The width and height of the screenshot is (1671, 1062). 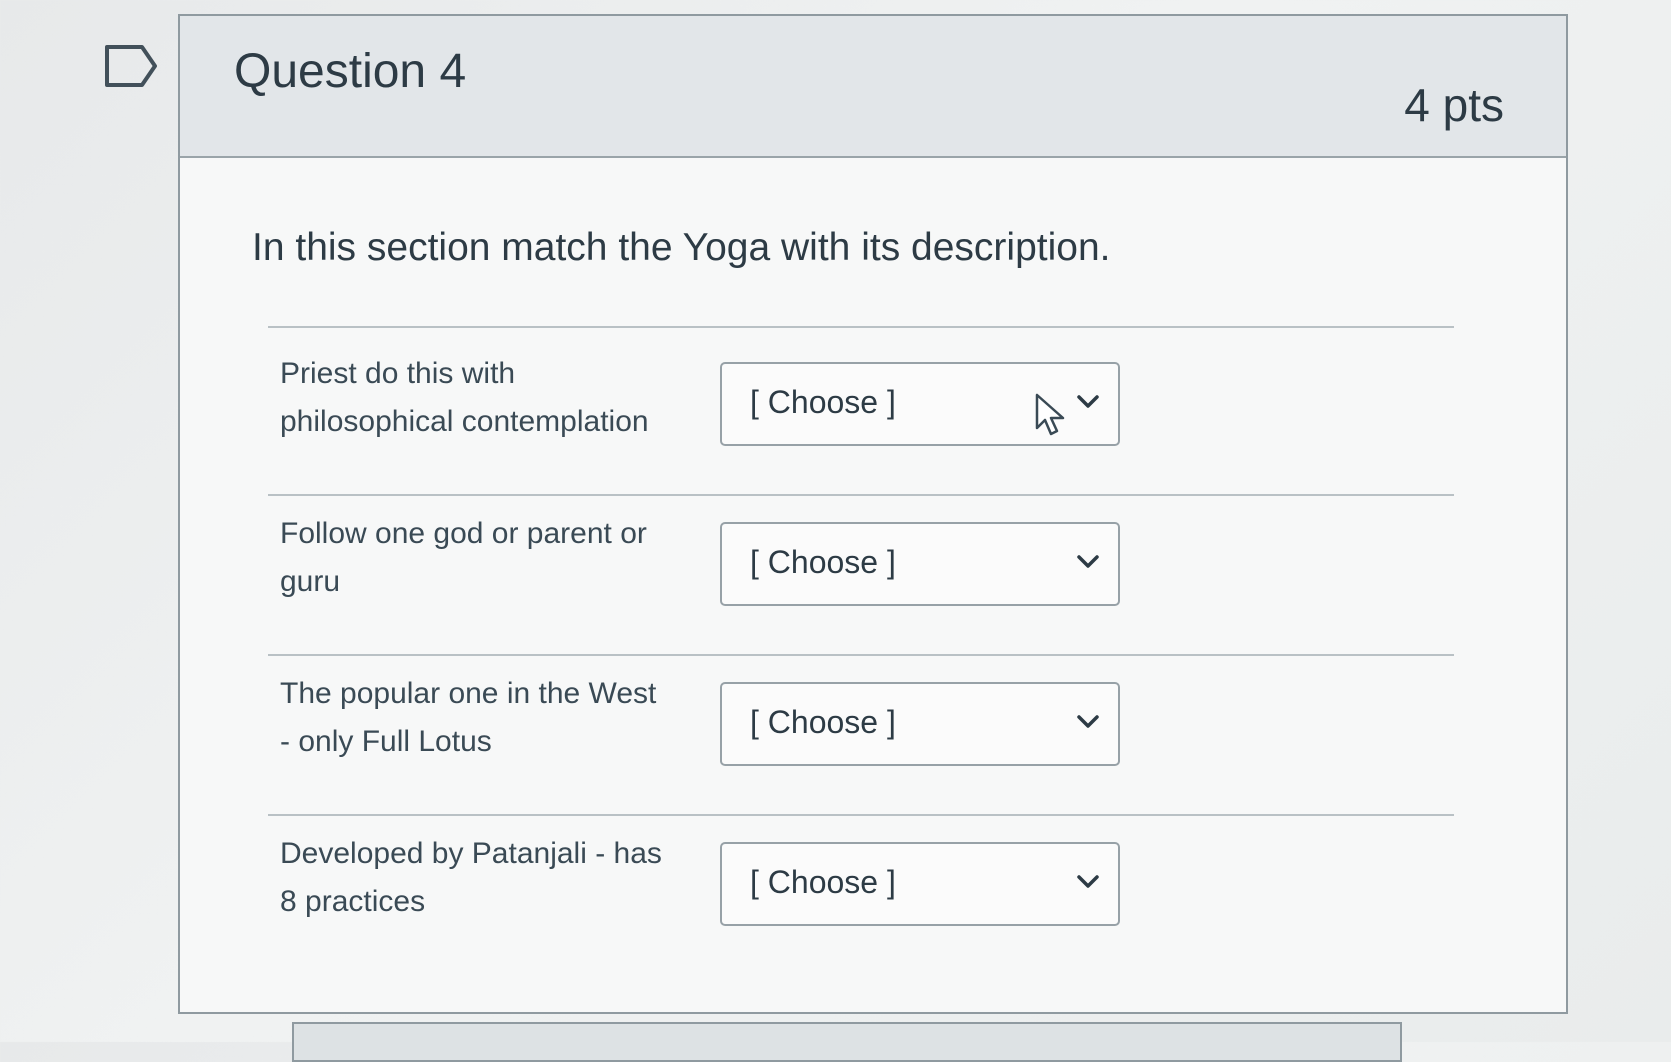 I want to click on match-label-line: Follow one god or parent or, so click(x=463, y=533).